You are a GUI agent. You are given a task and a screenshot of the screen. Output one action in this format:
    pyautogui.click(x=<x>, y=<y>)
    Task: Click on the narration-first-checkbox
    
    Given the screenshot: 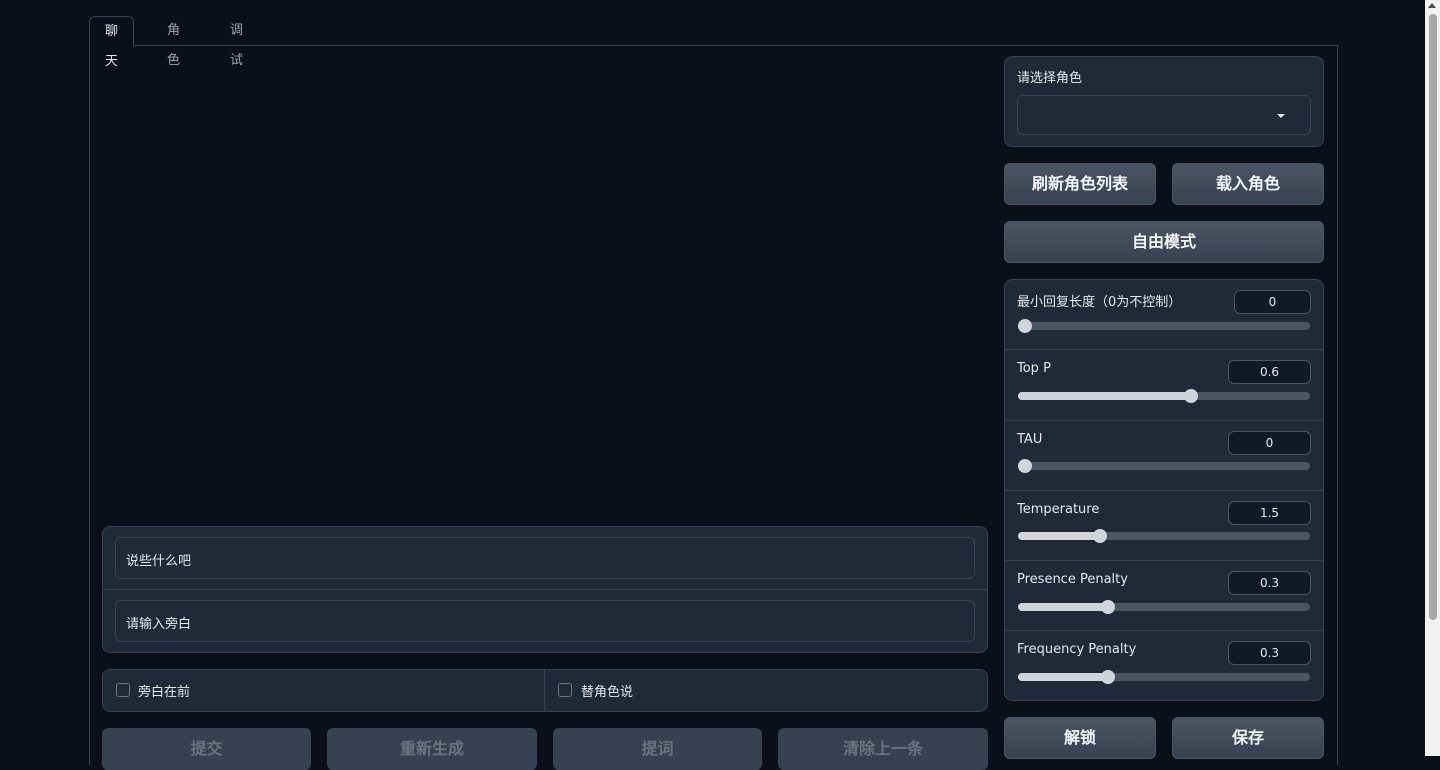 What is the action you would take?
    pyautogui.click(x=123, y=690)
    